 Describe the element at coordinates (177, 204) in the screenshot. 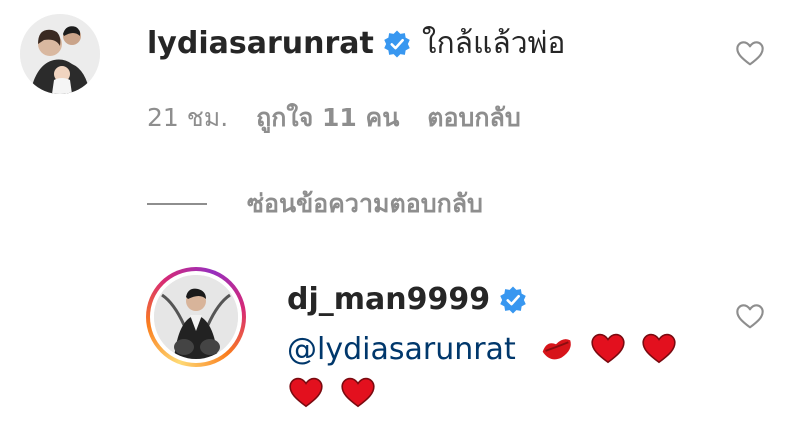

I see `divider-line` at that location.